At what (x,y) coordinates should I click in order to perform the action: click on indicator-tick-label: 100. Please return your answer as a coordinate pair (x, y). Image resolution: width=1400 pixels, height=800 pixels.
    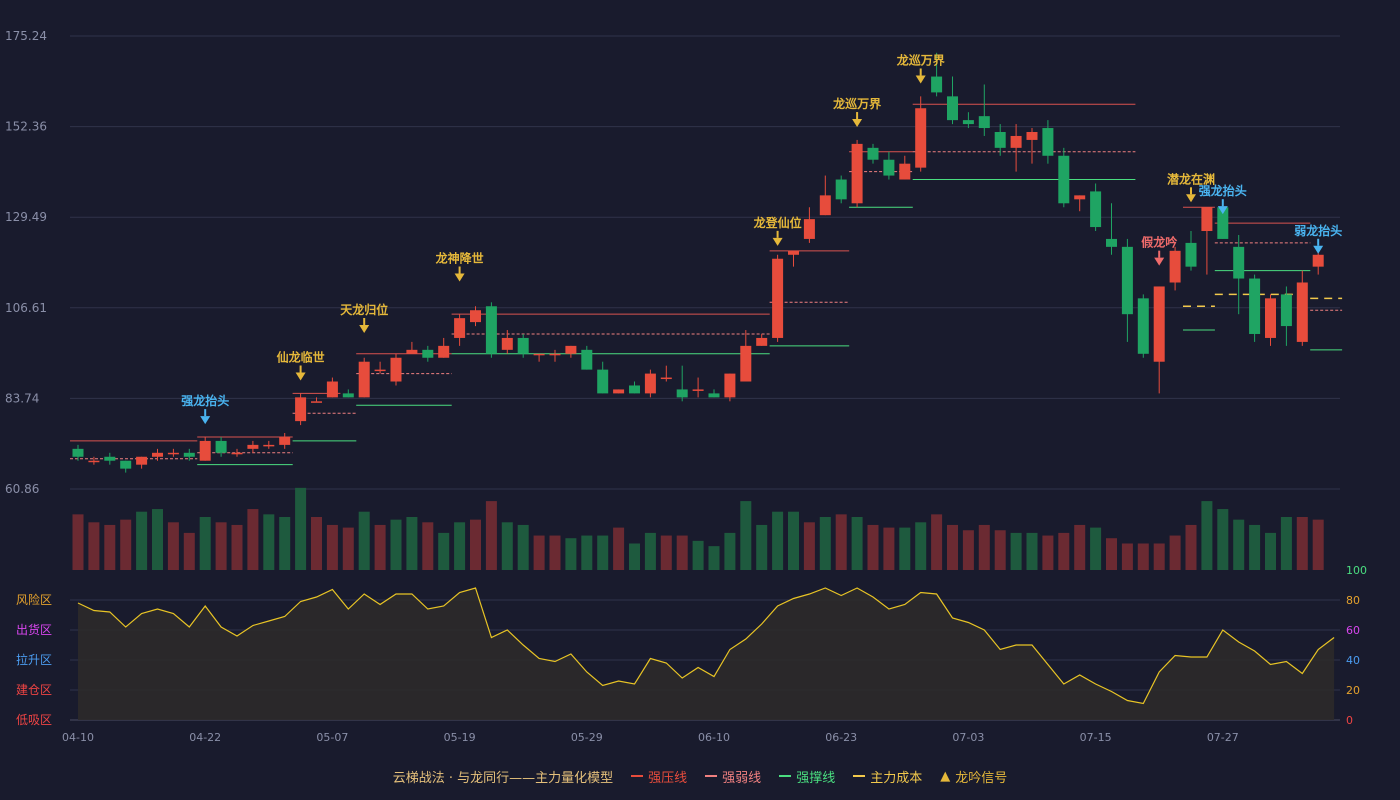
    Looking at the image, I should click on (1356, 570).